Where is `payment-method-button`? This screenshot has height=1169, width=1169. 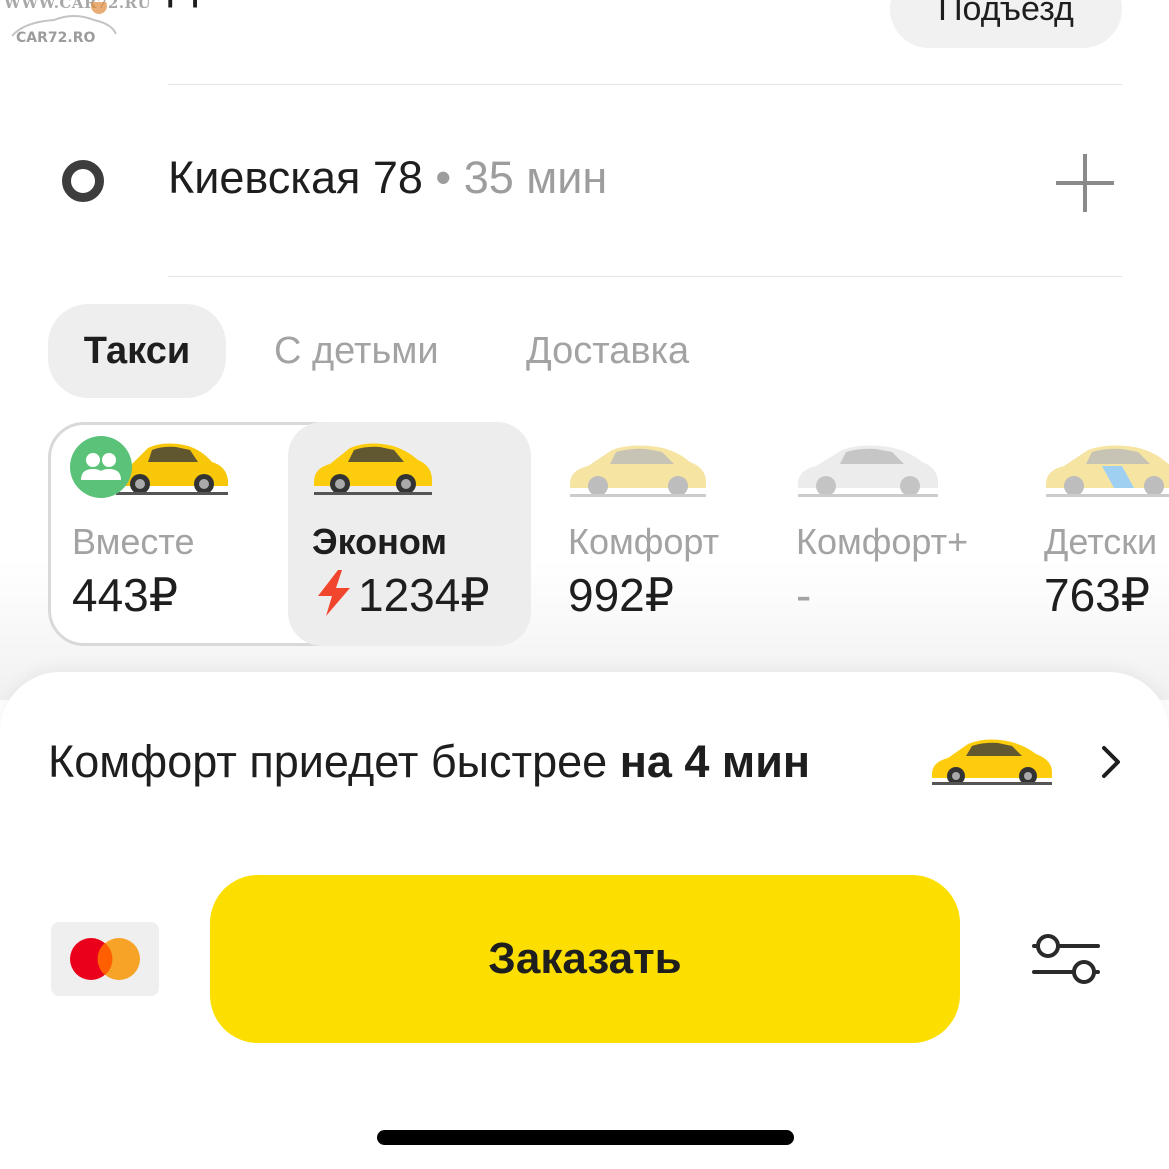
payment-method-button is located at coordinates (105, 959).